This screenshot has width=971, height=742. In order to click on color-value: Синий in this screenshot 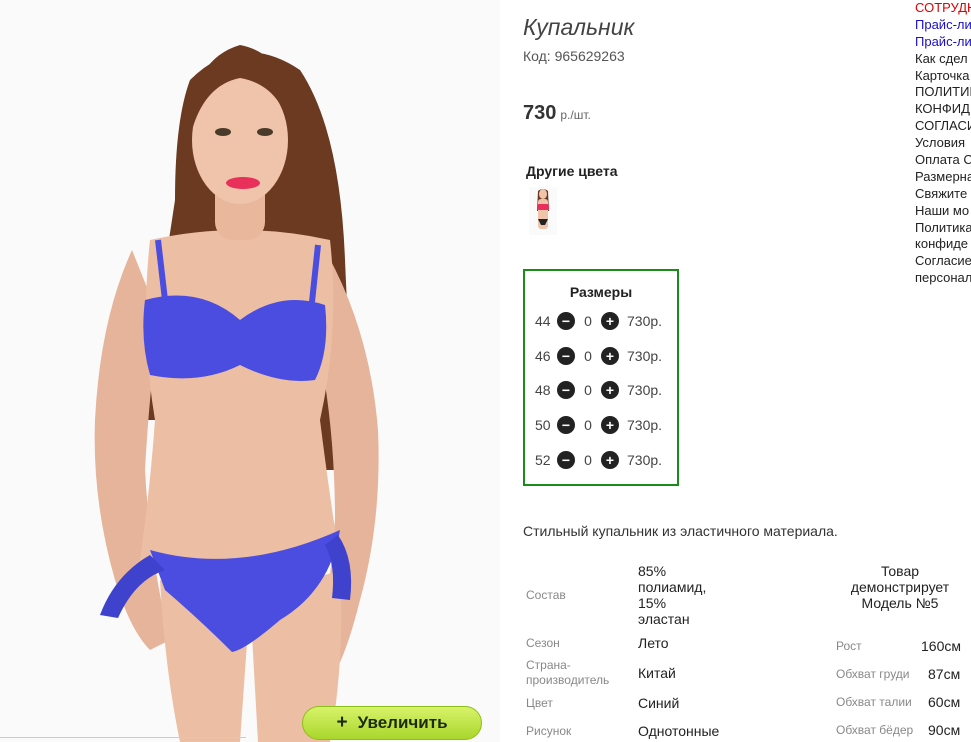, I will do `click(659, 703)`.